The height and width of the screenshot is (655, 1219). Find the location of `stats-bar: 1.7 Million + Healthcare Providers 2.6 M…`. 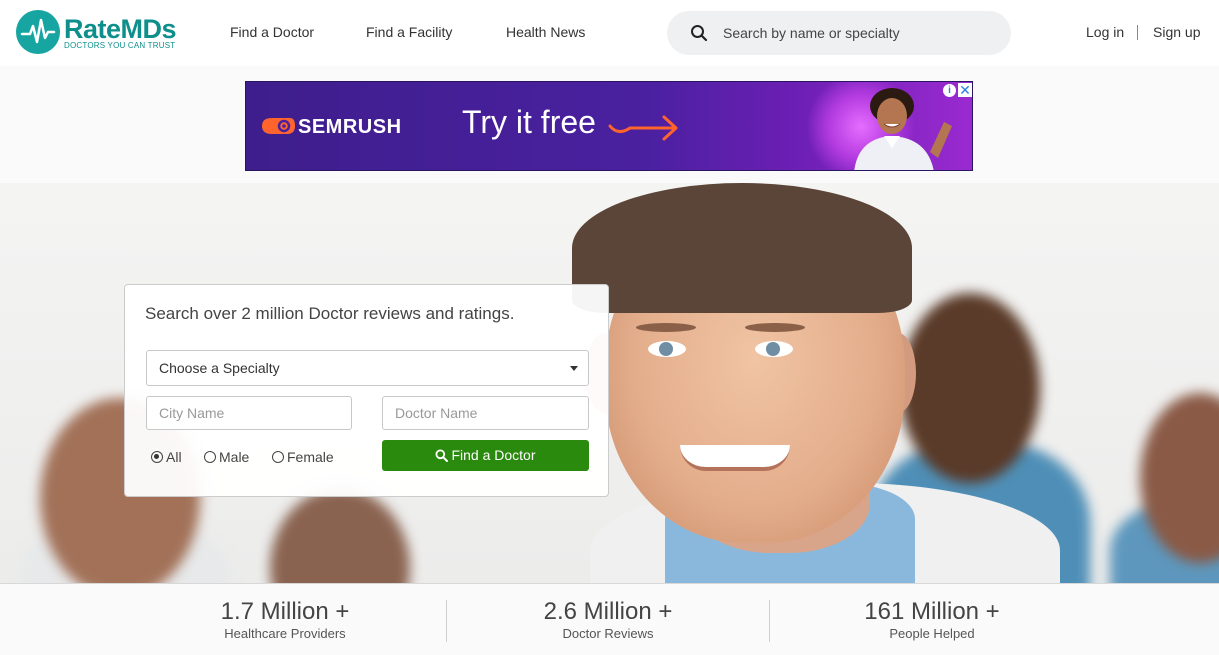

stats-bar: 1.7 Million + Healthcare Providers 2.6 M… is located at coordinates (609, 619).